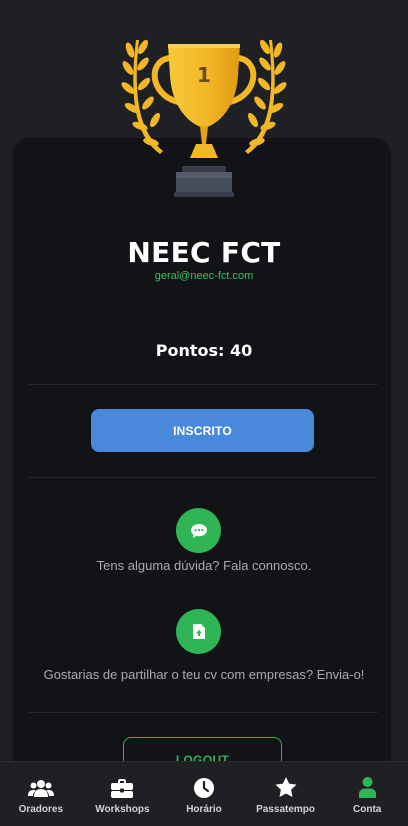  I want to click on trophy-icon: 1, so click(204, 118).